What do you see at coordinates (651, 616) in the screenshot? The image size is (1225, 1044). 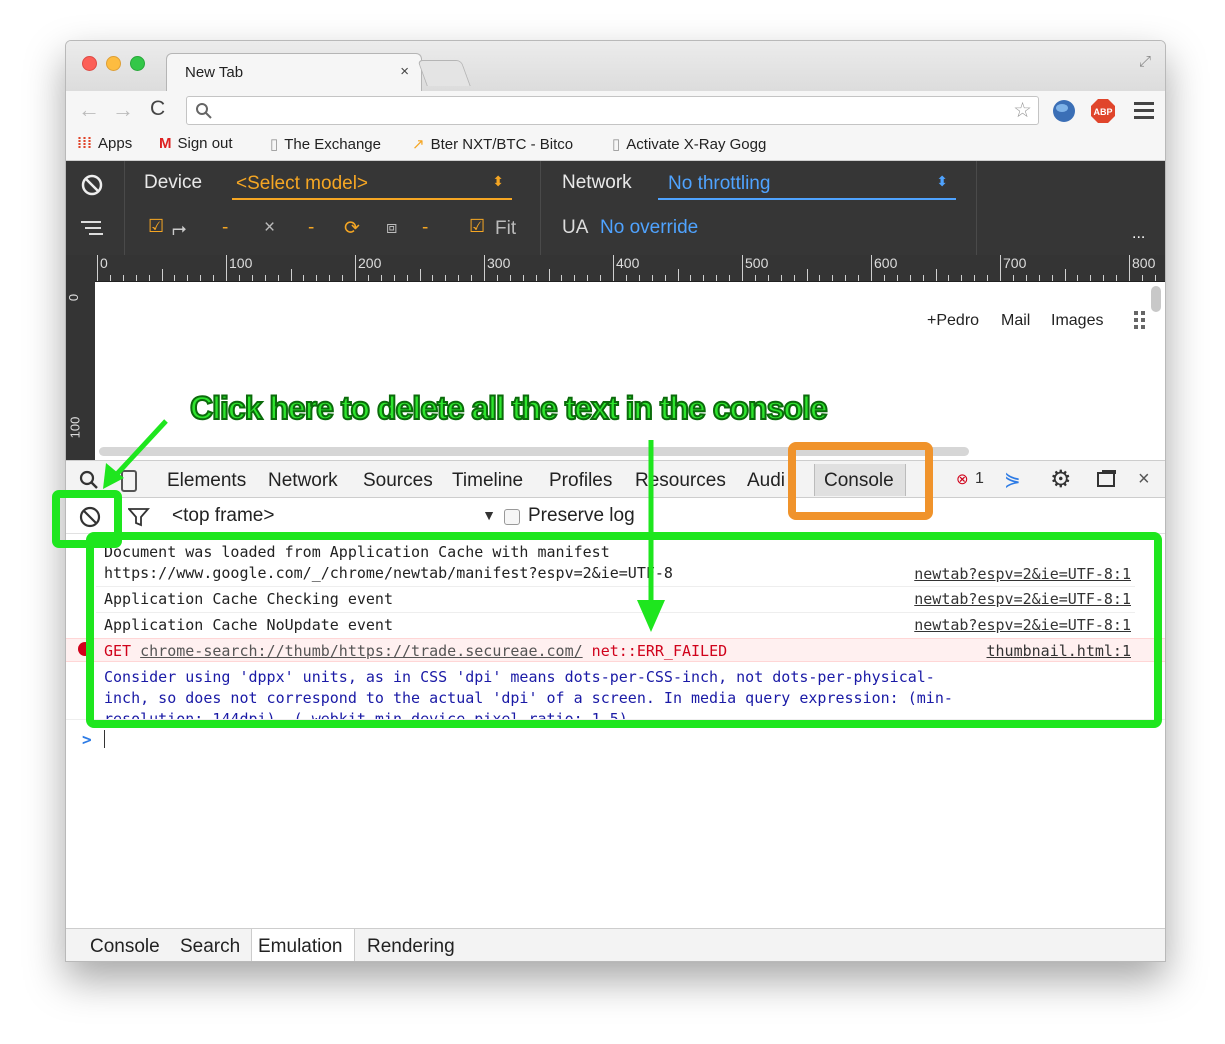 I see `arrow-head` at bounding box center [651, 616].